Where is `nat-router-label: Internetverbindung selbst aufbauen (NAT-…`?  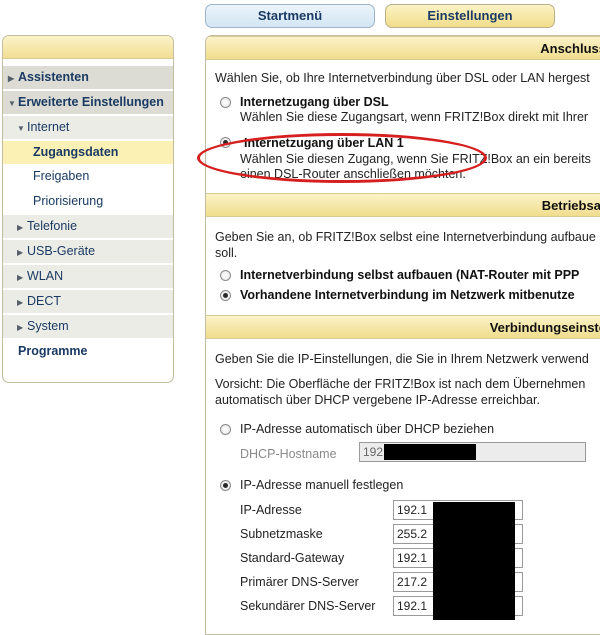
nat-router-label: Internetverbindung selbst aufbauen (NAT-… is located at coordinates (410, 275).